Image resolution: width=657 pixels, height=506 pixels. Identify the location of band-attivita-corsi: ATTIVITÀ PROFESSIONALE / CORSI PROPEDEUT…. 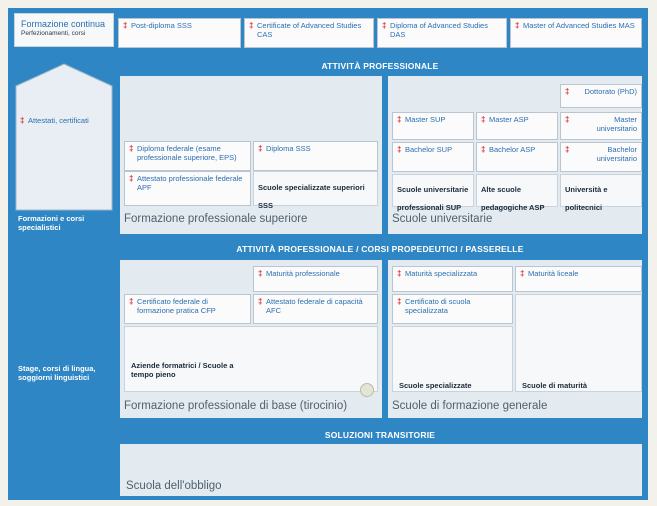
(380, 249).